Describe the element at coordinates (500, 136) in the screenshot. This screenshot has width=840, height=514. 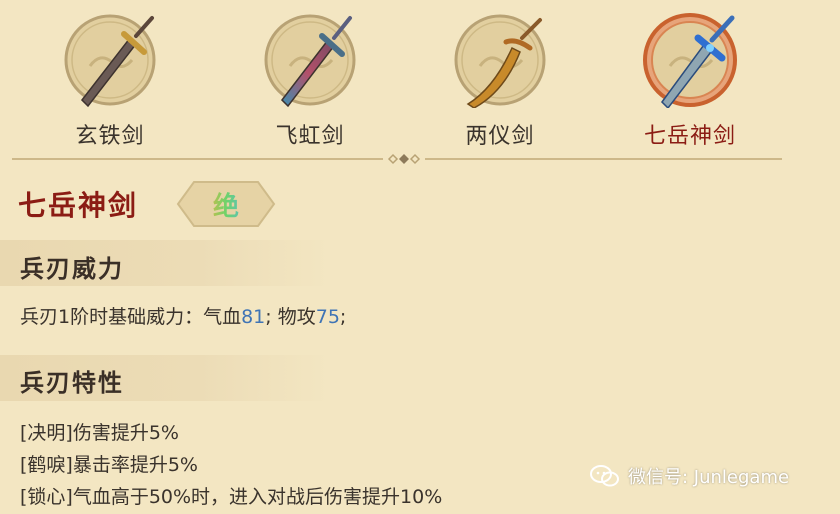
I see `weapon-name: 两仪剑` at that location.